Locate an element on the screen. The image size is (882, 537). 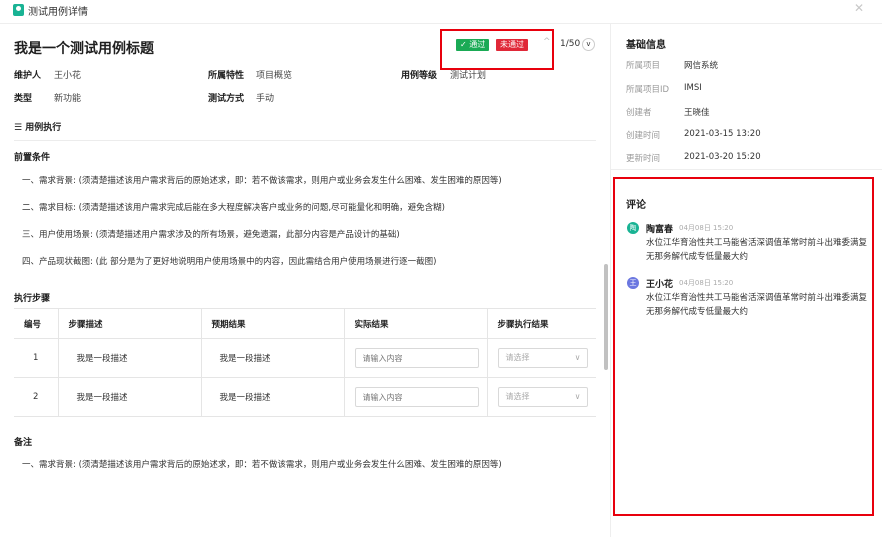
page-title: 我是一个测试用例标题 is located at coordinates (84, 49).